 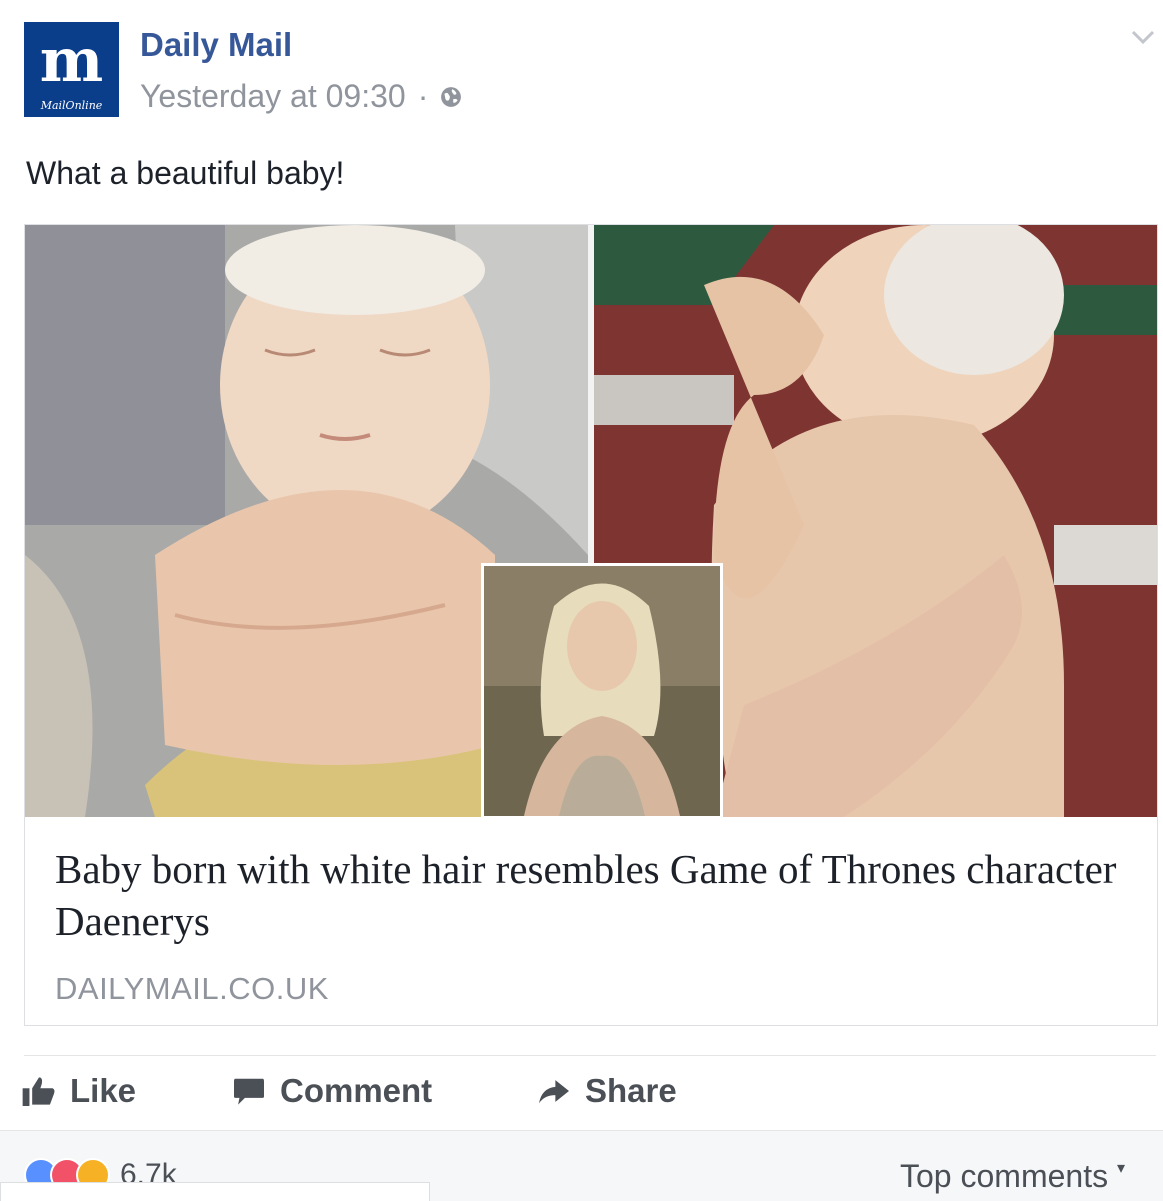 What do you see at coordinates (602, 690) in the screenshot?
I see `daenerys-inset-photo` at bounding box center [602, 690].